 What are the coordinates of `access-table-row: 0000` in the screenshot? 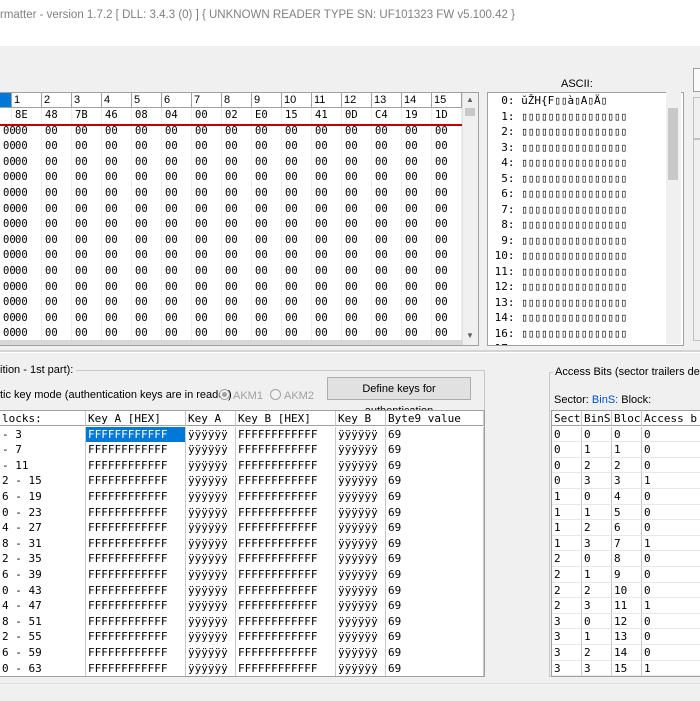 It's located at (626, 434).